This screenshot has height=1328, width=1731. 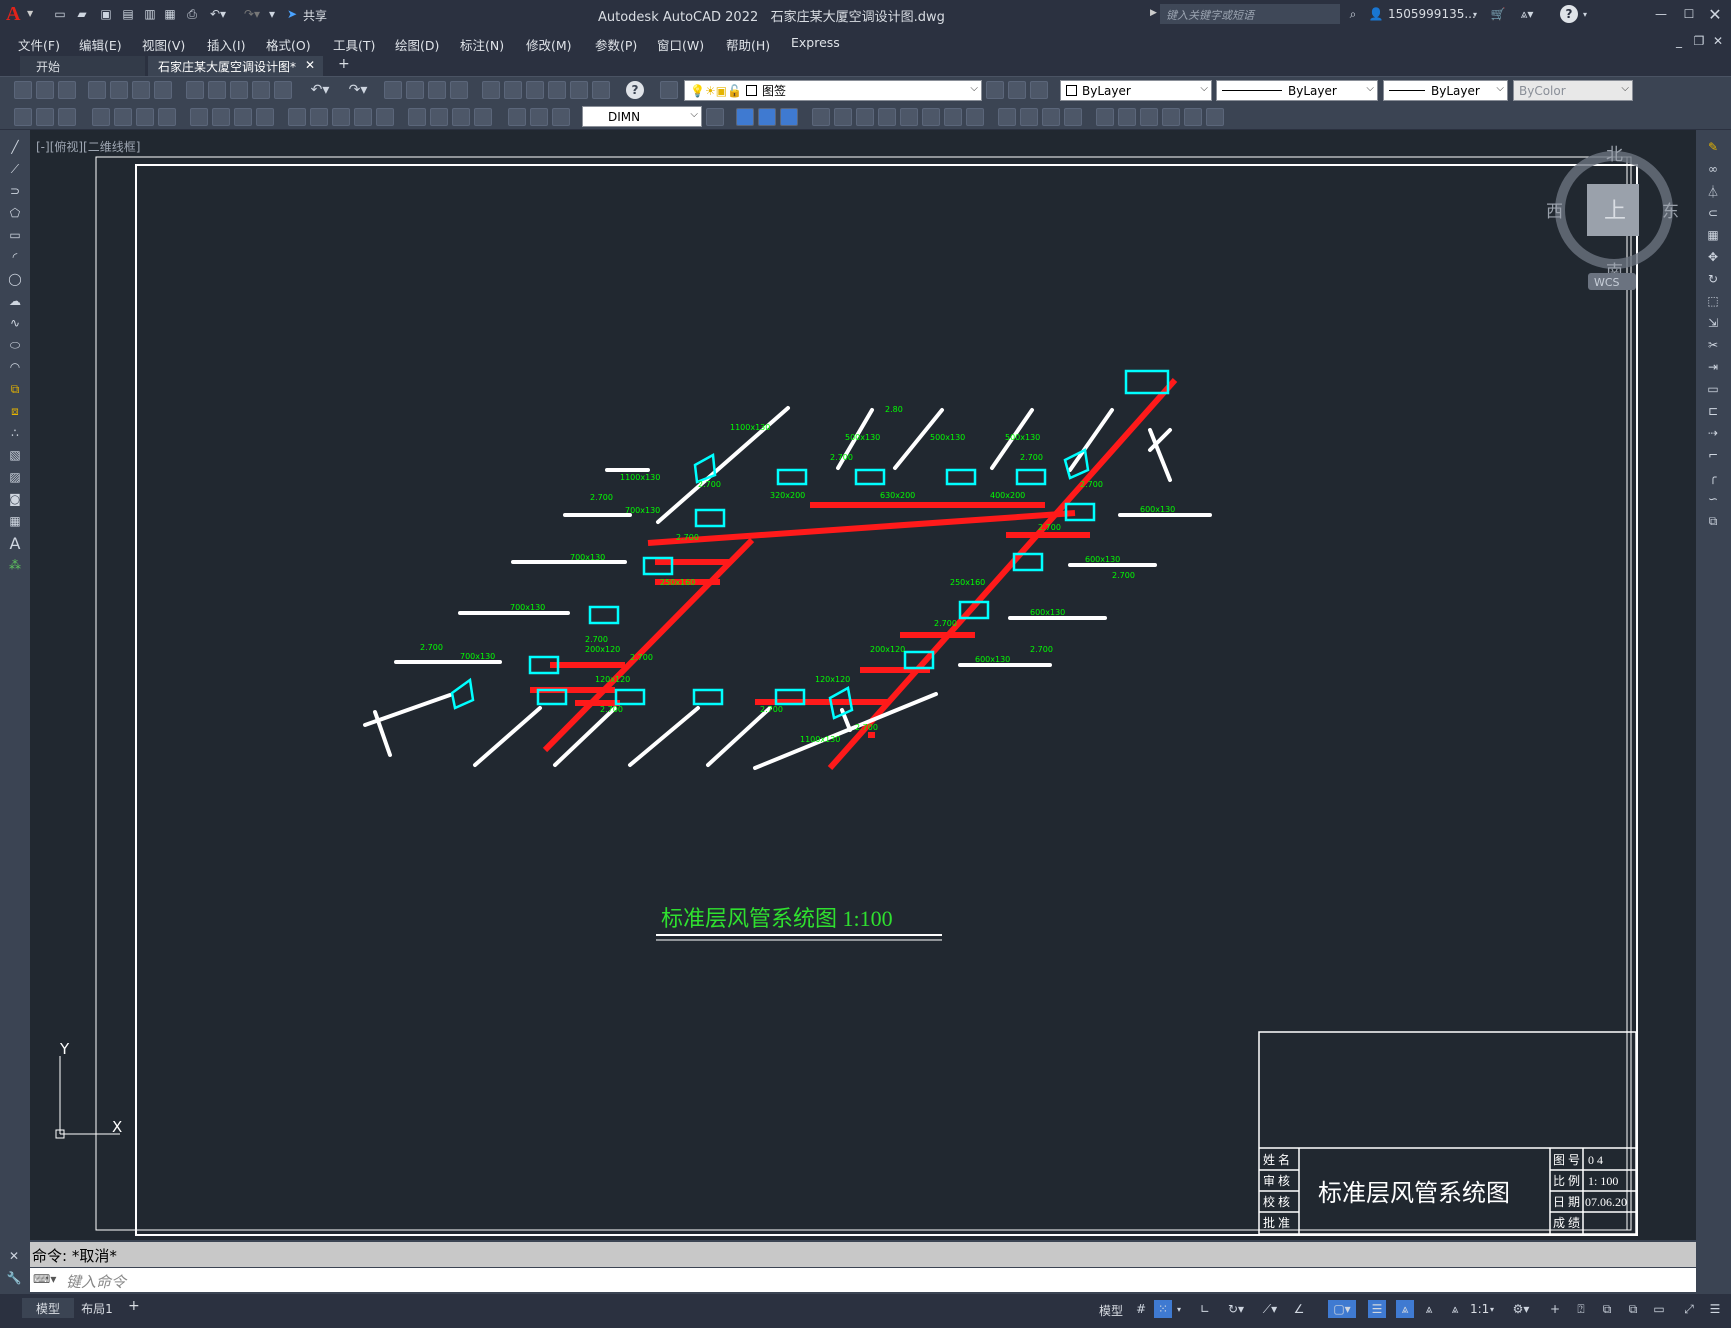 What do you see at coordinates (1299, 1309) in the screenshot?
I see `otrack-icon: ∠` at bounding box center [1299, 1309].